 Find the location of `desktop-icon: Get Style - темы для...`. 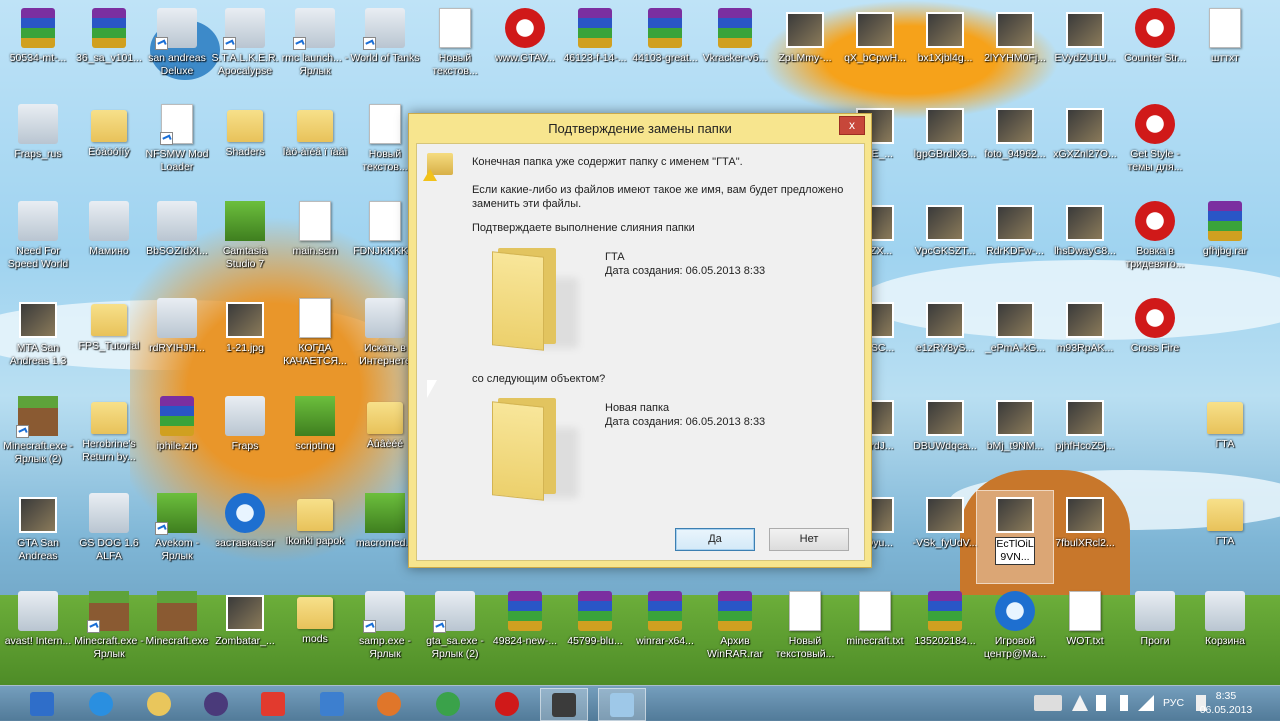

desktop-icon: Get Style - темы для... is located at coordinates (1155, 148).